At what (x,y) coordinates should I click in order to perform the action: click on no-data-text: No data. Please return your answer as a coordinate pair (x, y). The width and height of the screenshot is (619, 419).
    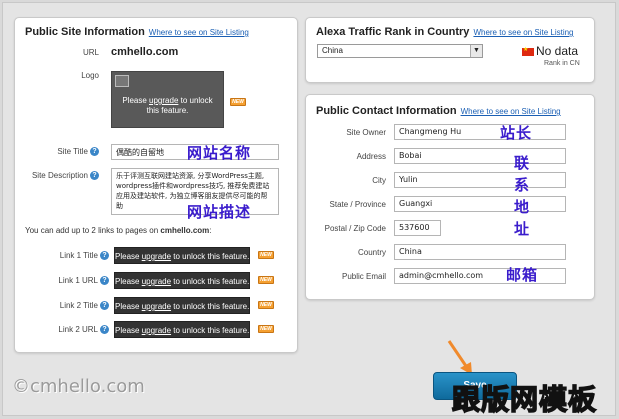
    Looking at the image, I should click on (557, 51).